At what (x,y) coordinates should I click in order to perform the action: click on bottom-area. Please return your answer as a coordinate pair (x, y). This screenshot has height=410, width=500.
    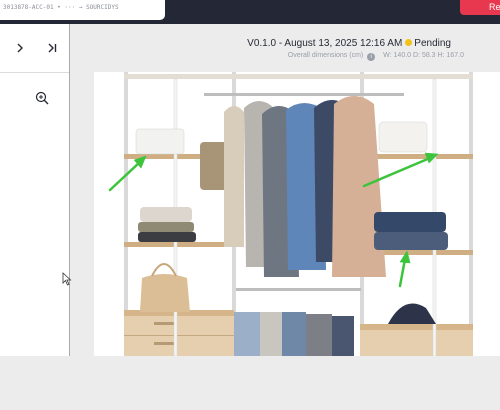
    Looking at the image, I should click on (250, 383).